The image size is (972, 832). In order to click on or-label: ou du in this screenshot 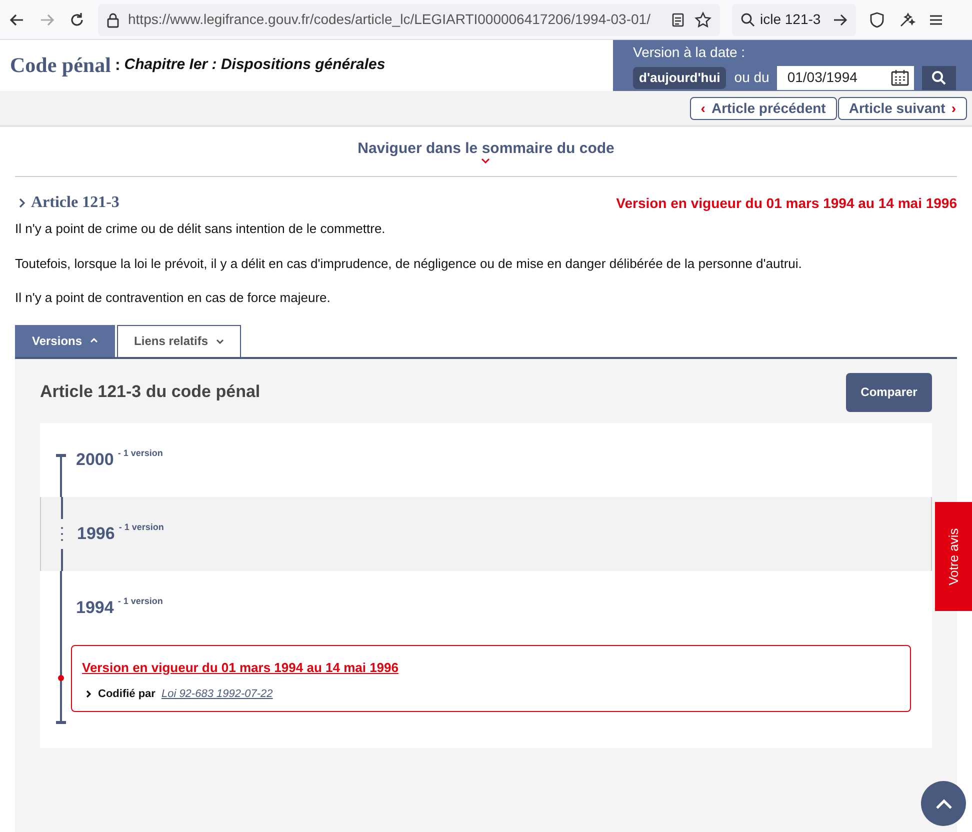, I will do `click(752, 77)`.